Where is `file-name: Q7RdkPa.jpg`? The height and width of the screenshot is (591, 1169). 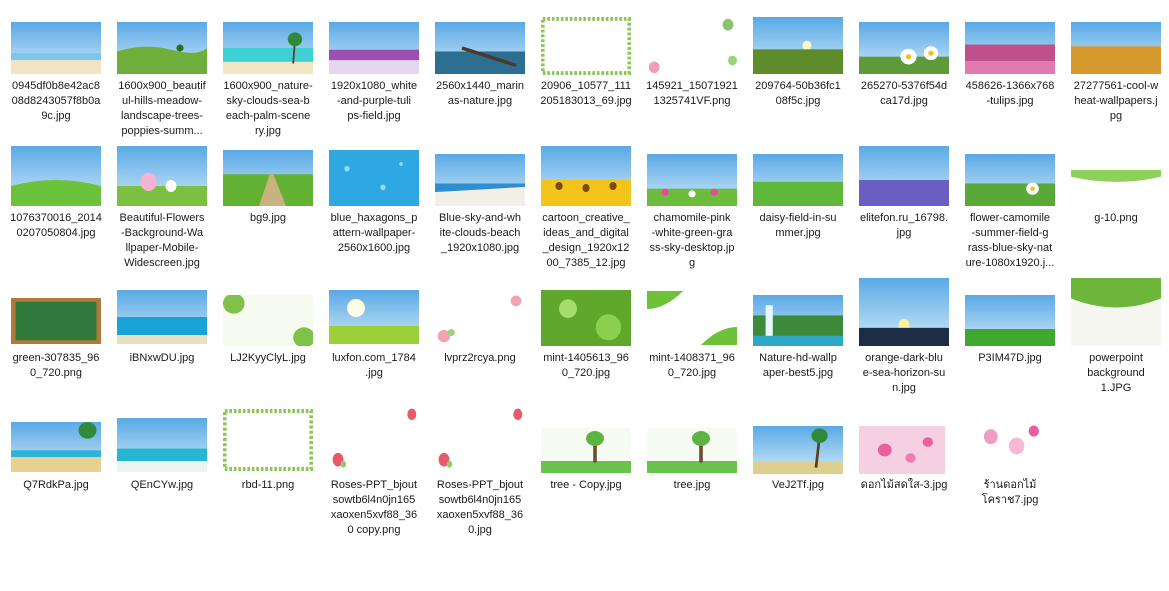
file-name: Q7RdkPa.jpg is located at coordinates (56, 485).